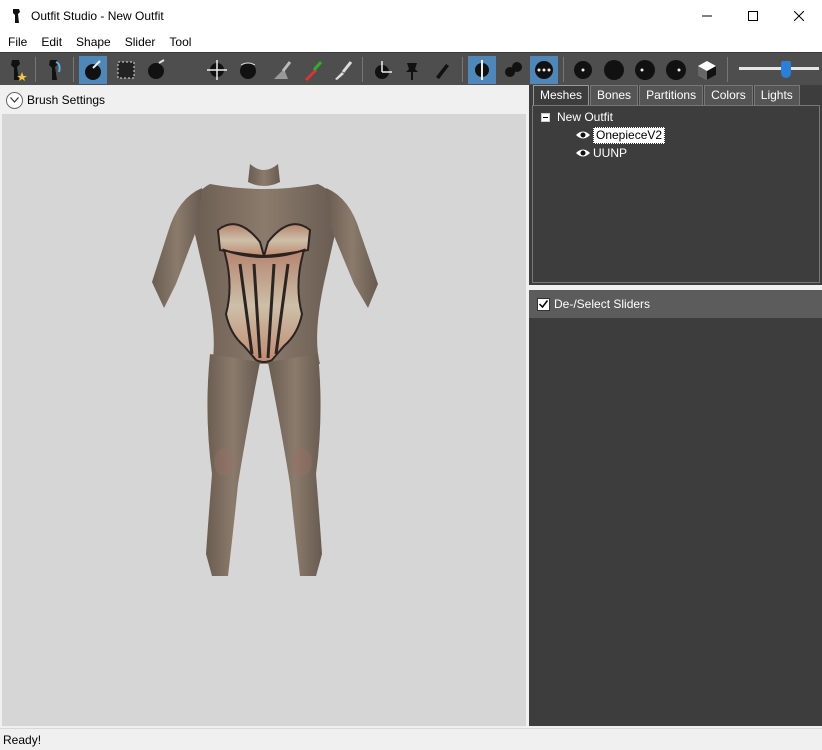 Image resolution: width=822 pixels, height=750 pixels. I want to click on menu-slider: Slider, so click(140, 42).